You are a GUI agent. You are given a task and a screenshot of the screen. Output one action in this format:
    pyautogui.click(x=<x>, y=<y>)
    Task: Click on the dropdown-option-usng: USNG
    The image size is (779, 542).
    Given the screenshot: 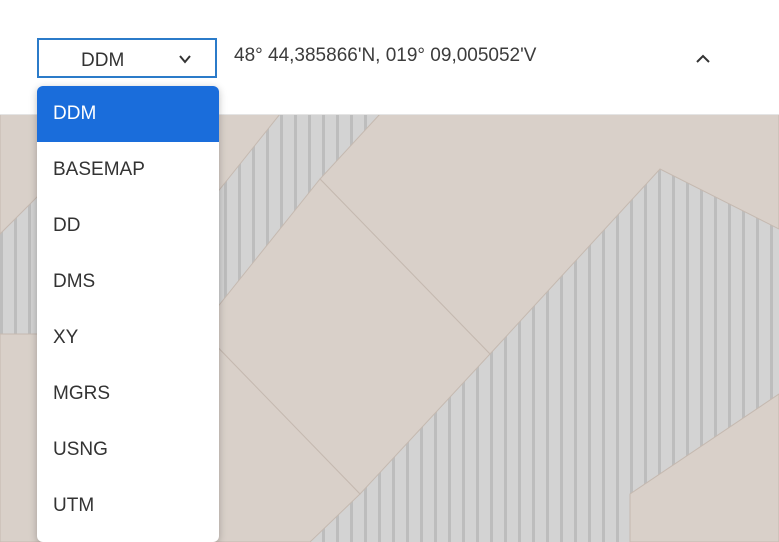 What is the action you would take?
    pyautogui.click(x=128, y=450)
    